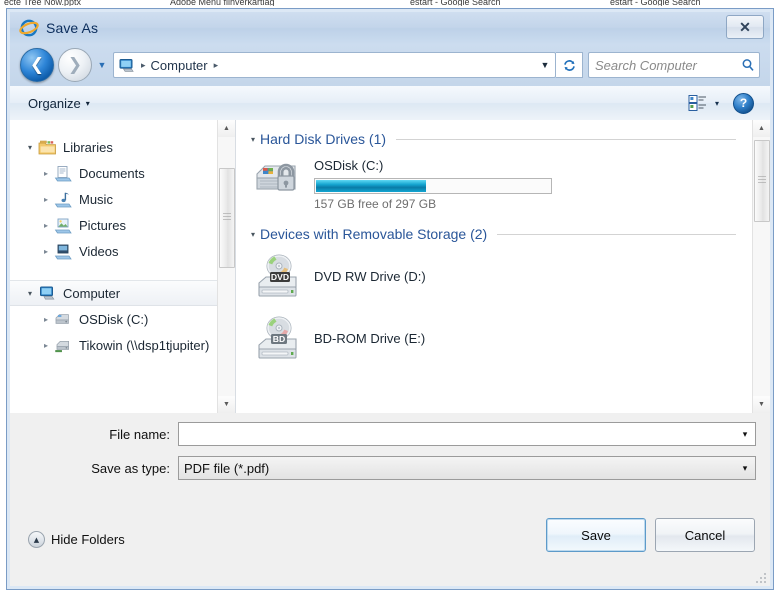 The height and width of the screenshot is (595, 780). I want to click on drive-name: OSDisk (C:), so click(349, 165).